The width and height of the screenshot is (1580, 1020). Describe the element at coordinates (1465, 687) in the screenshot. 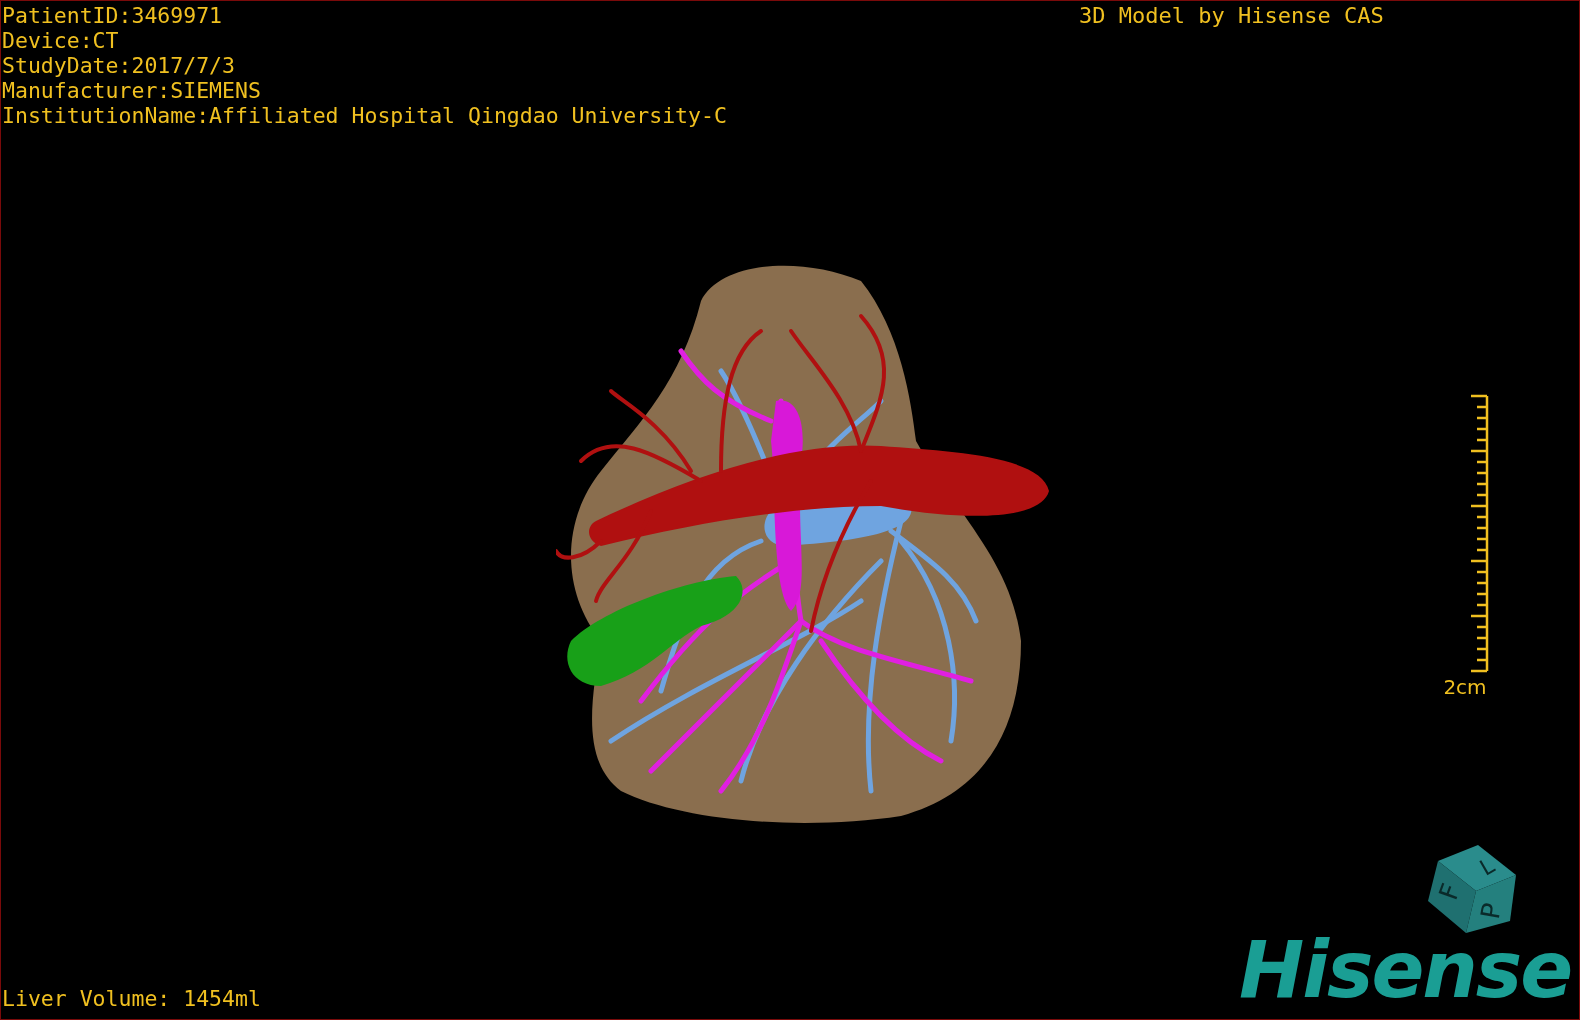

I see `scale-label: 2cm` at that location.